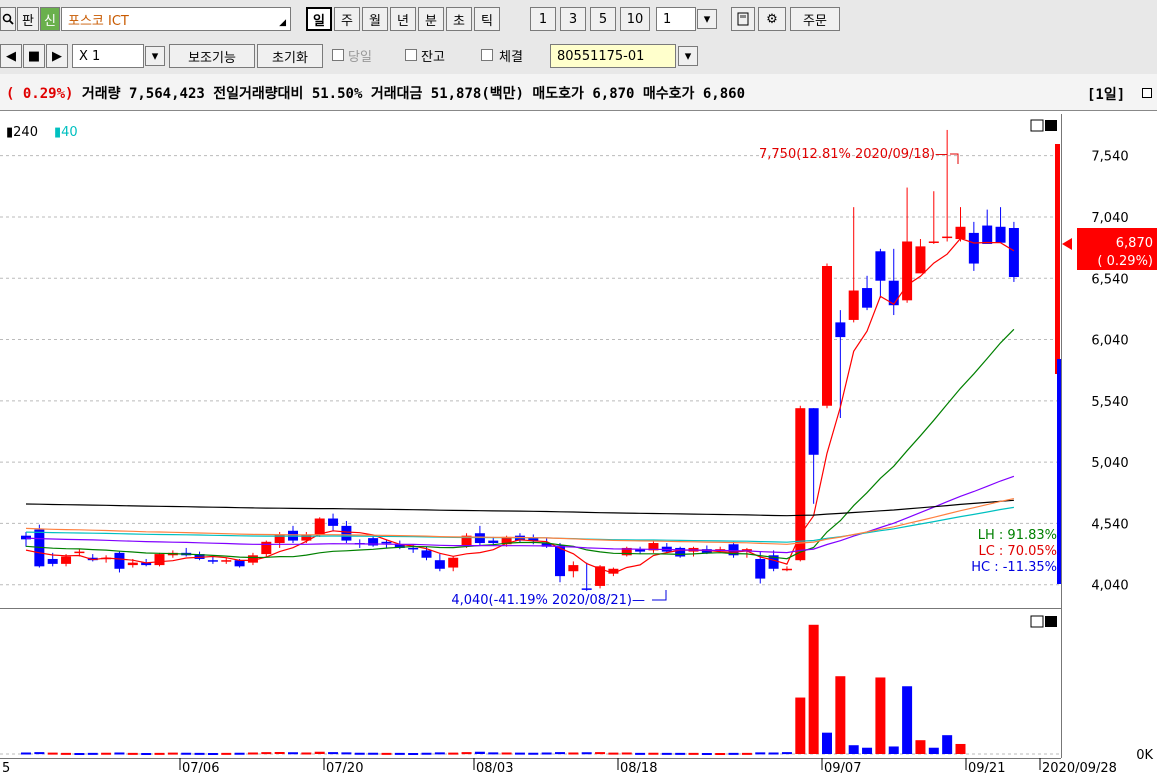 This screenshot has height=776, width=1157. What do you see at coordinates (57, 56) in the screenshot?
I see `next-icon: ▶` at bounding box center [57, 56].